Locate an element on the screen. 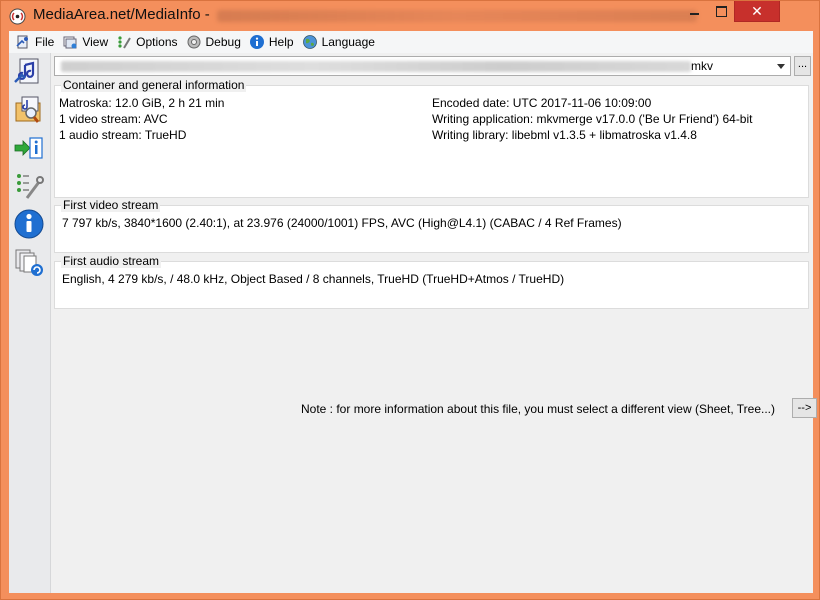 Image resolution: width=820 pixels, height=600 pixels. general-encoded-date-line: Encoded date: UTC 2017-11-06 10:09:00 is located at coordinates (542, 103).